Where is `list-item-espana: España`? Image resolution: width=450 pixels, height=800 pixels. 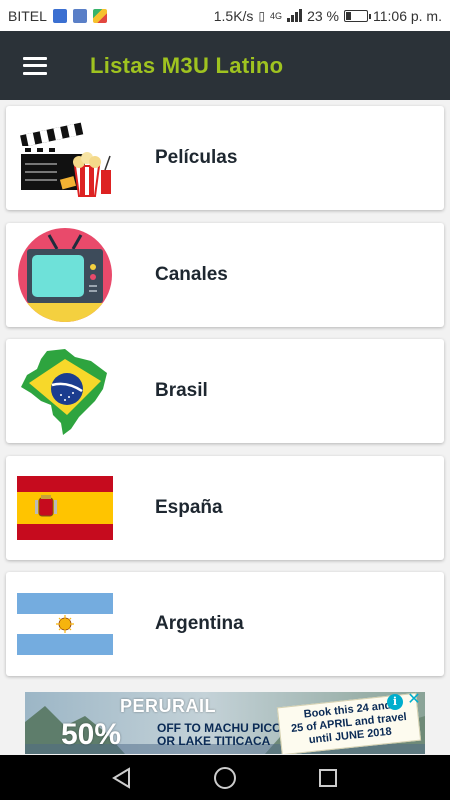
list-item-espana: España is located at coordinates (225, 507).